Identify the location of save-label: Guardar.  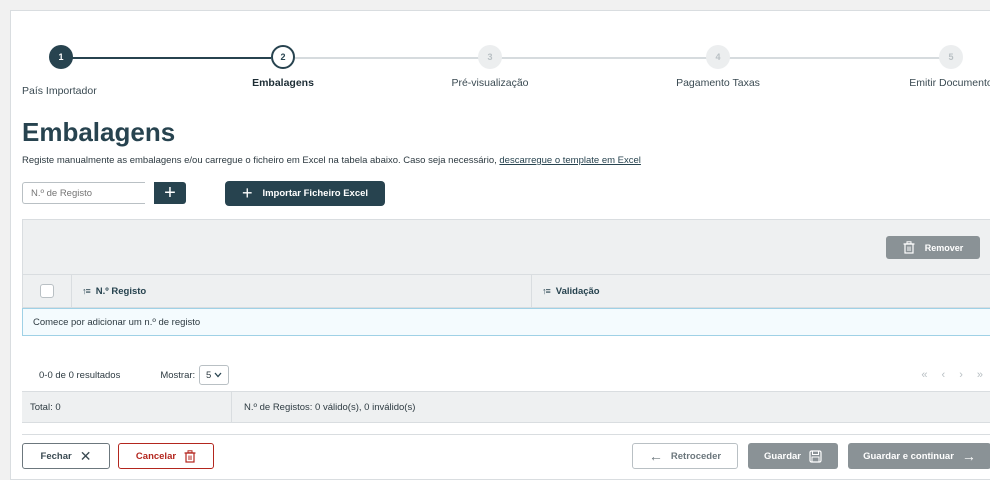
(782, 456).